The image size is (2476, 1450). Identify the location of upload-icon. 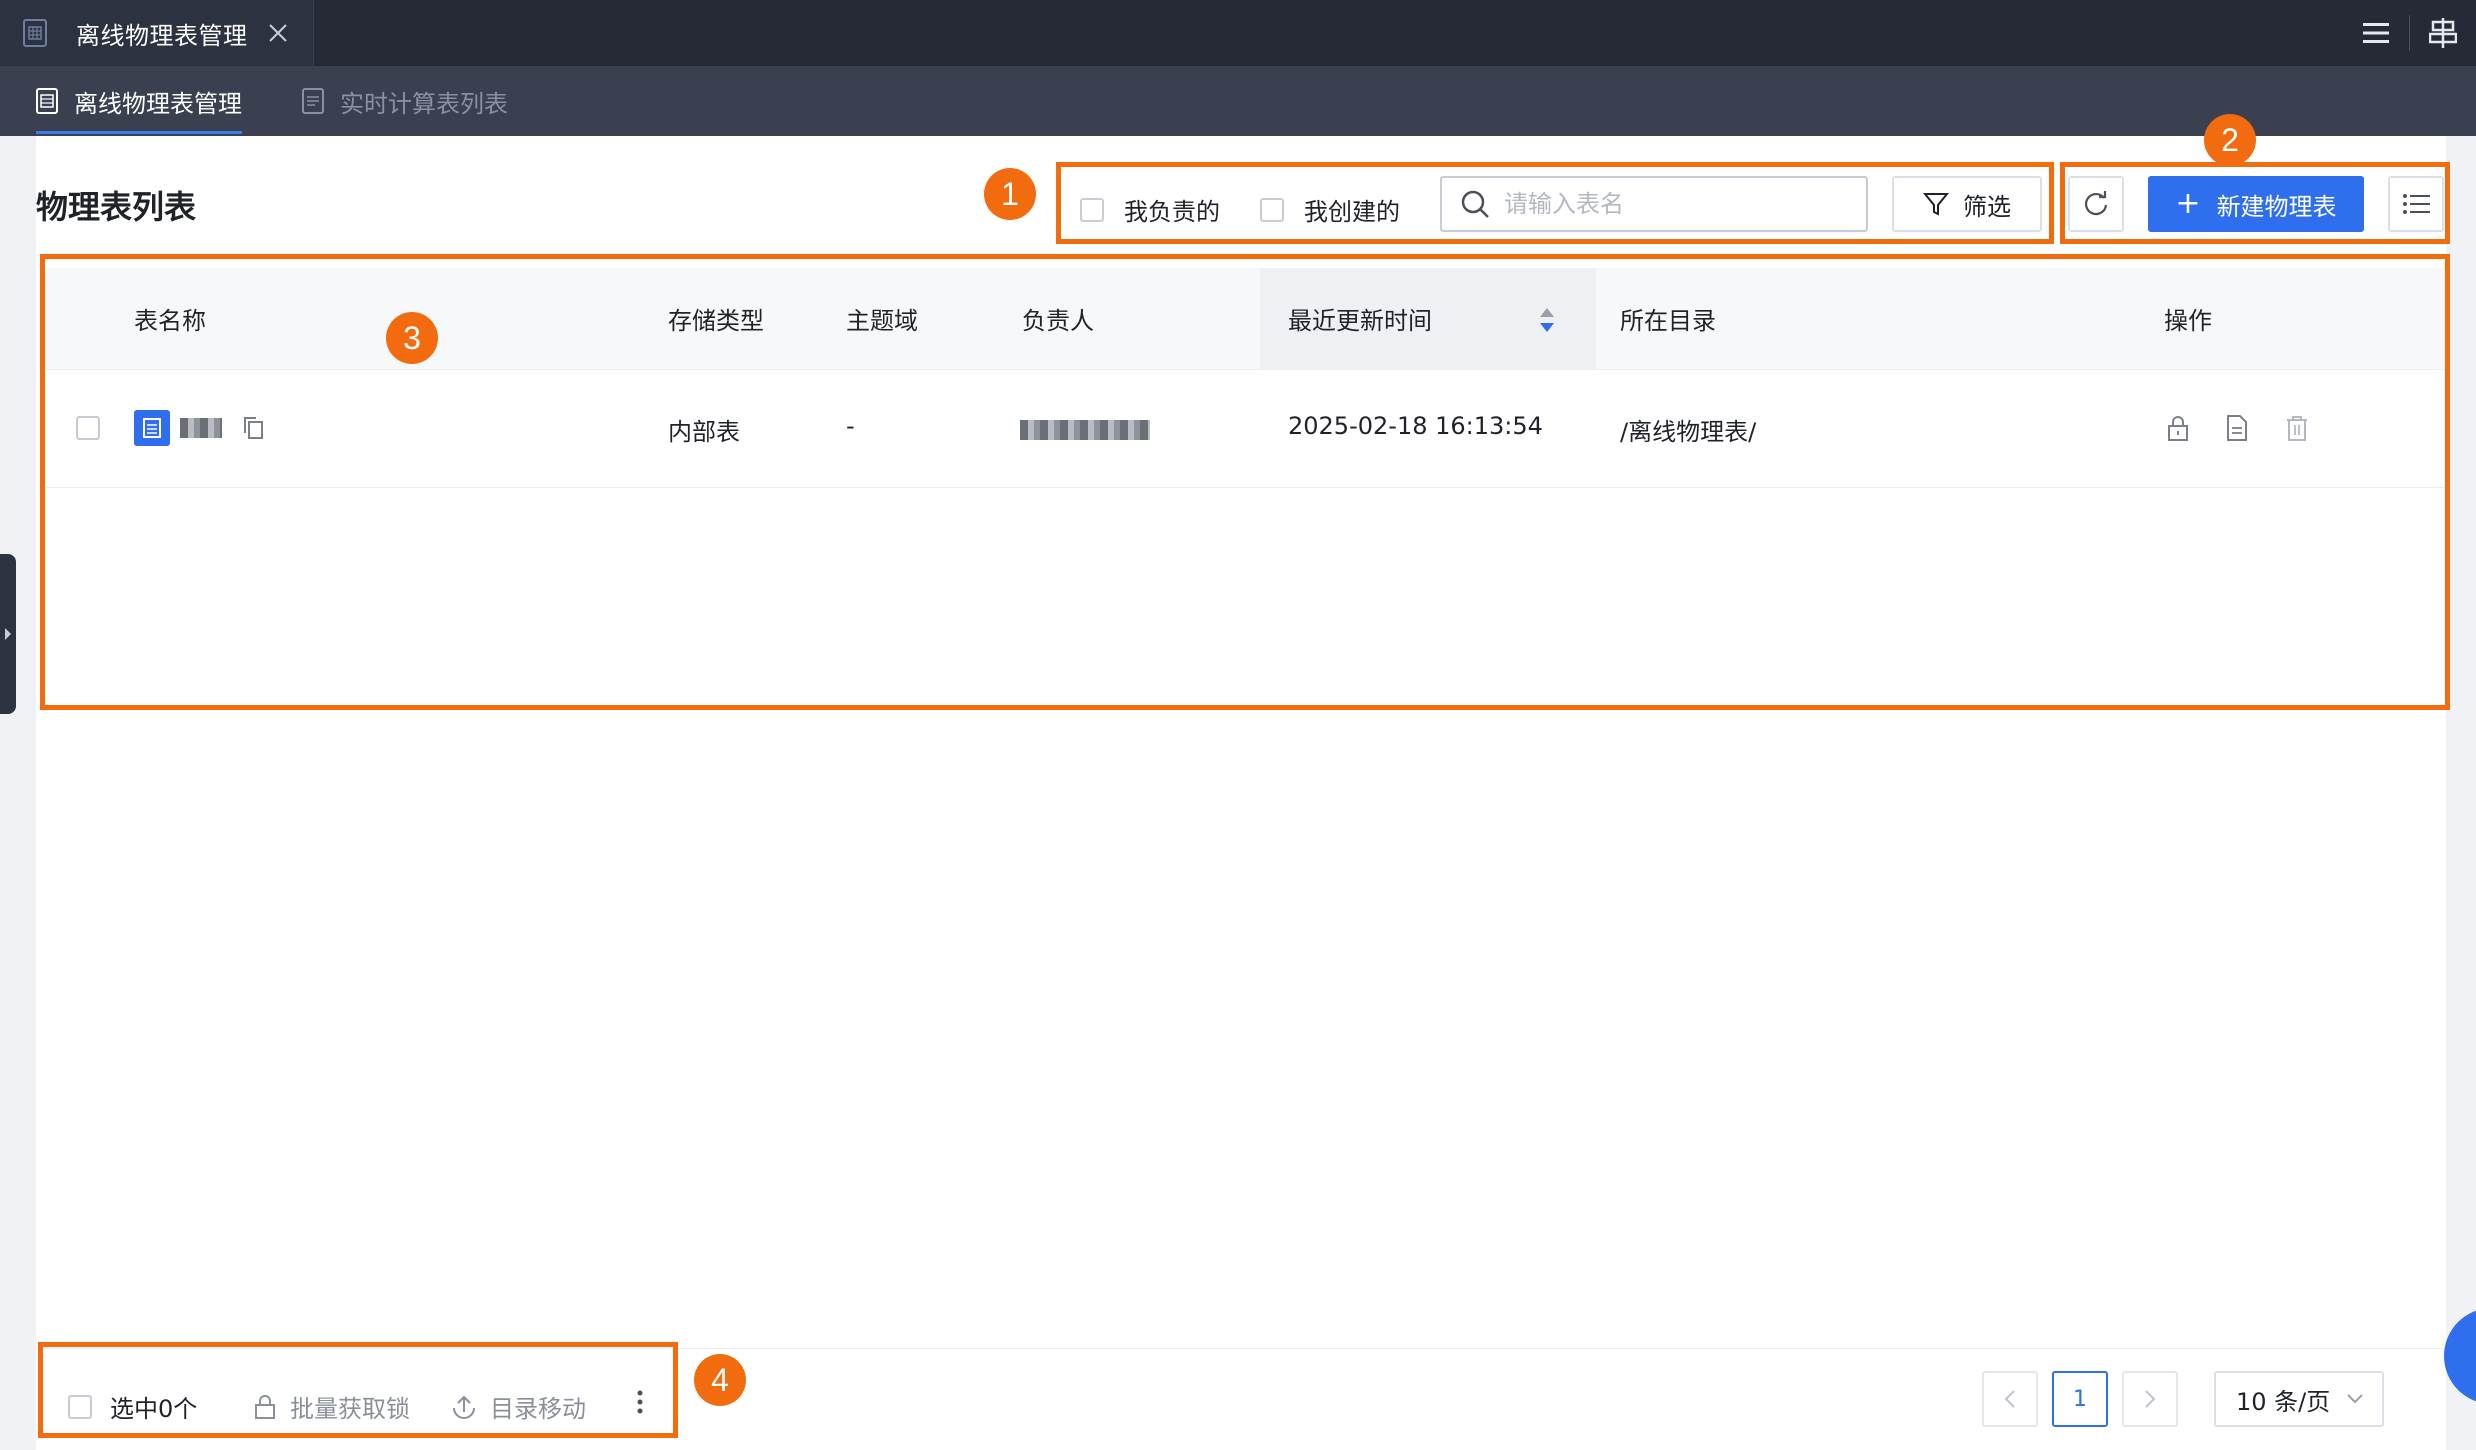
(464, 1407).